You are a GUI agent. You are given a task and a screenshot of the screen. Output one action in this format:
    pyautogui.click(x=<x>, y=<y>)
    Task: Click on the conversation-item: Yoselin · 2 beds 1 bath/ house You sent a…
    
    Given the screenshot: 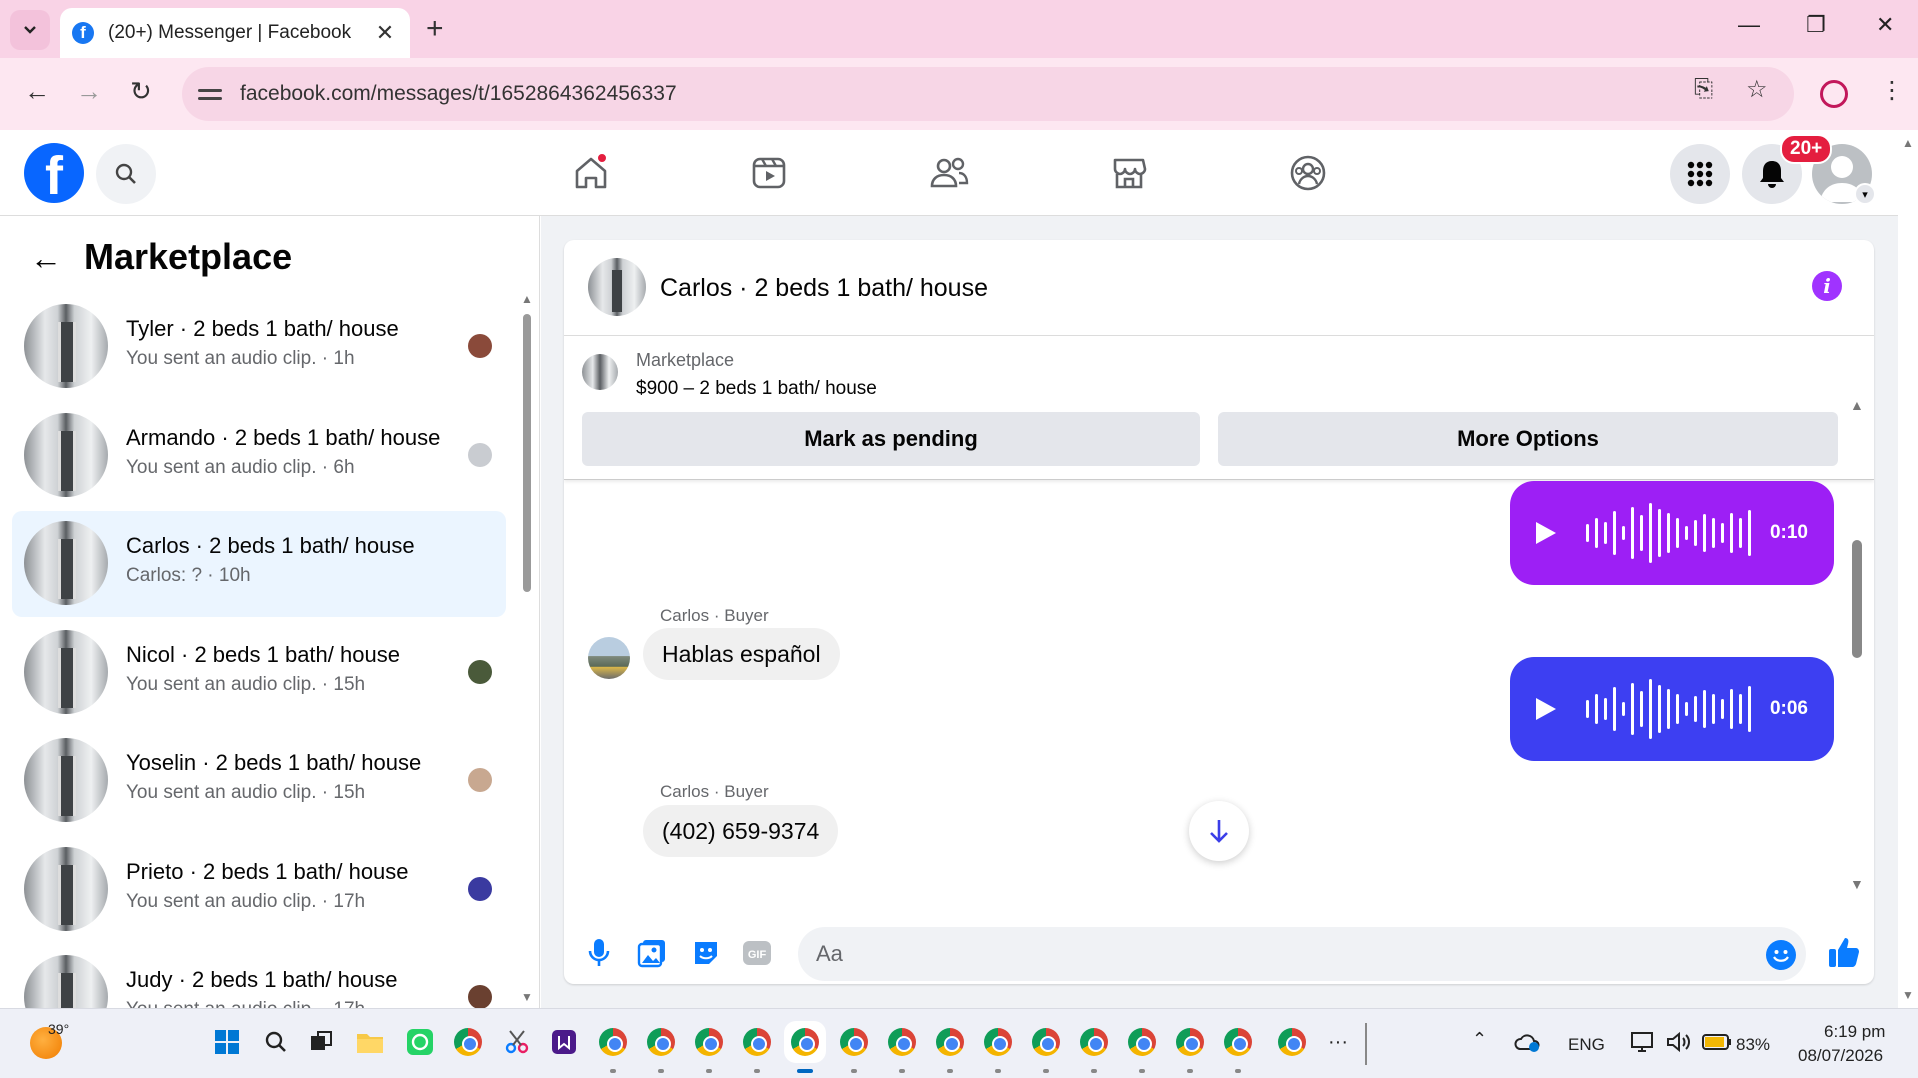 What is the action you would take?
    pyautogui.click(x=259, y=781)
    